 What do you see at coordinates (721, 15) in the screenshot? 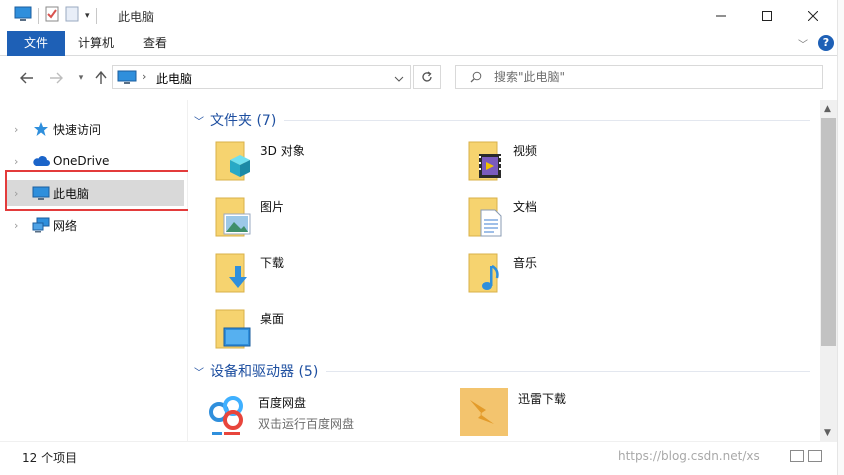
I see `minimize-button` at bounding box center [721, 15].